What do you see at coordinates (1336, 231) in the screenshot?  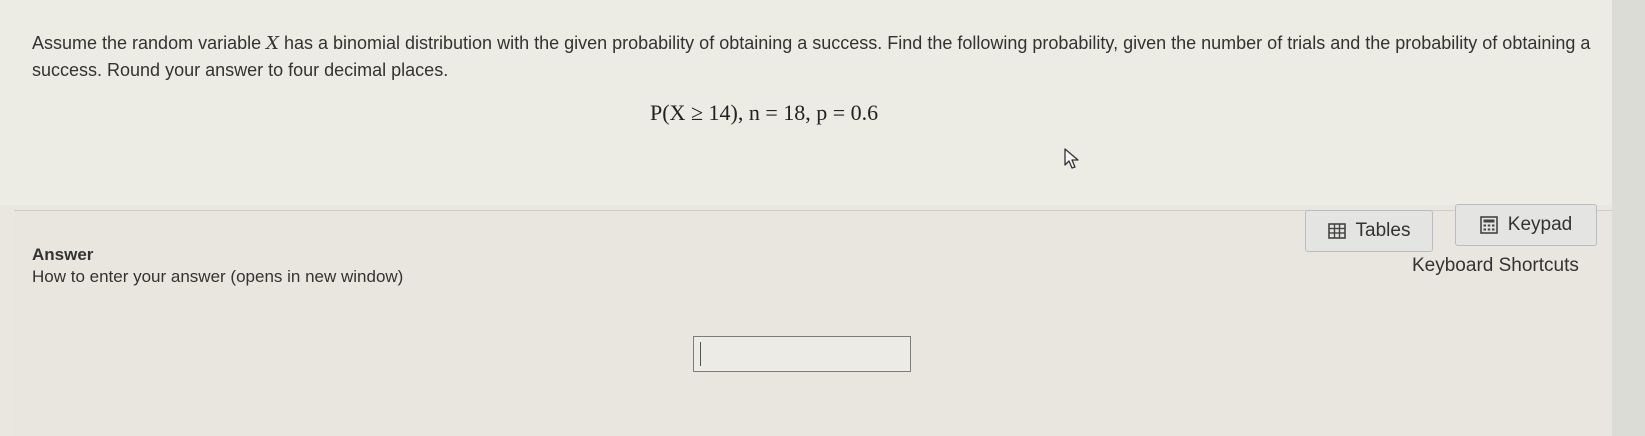 I see `table-grid-icon` at bounding box center [1336, 231].